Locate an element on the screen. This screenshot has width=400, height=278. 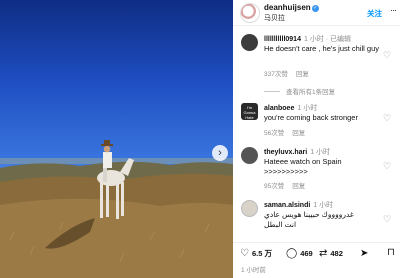
commenter-name: theyluvx.hari 1 小时 is located at coordinates (297, 152).